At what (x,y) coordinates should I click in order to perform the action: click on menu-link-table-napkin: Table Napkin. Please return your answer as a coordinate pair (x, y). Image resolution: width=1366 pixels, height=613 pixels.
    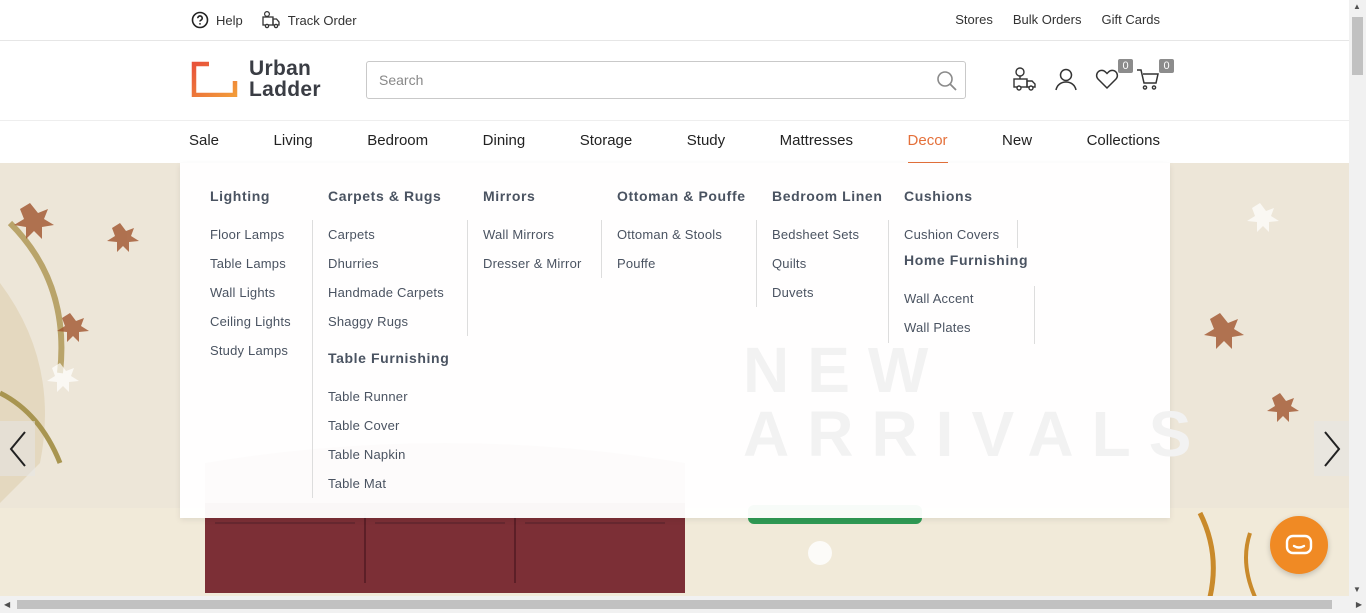
    Looking at the image, I should click on (388, 461).